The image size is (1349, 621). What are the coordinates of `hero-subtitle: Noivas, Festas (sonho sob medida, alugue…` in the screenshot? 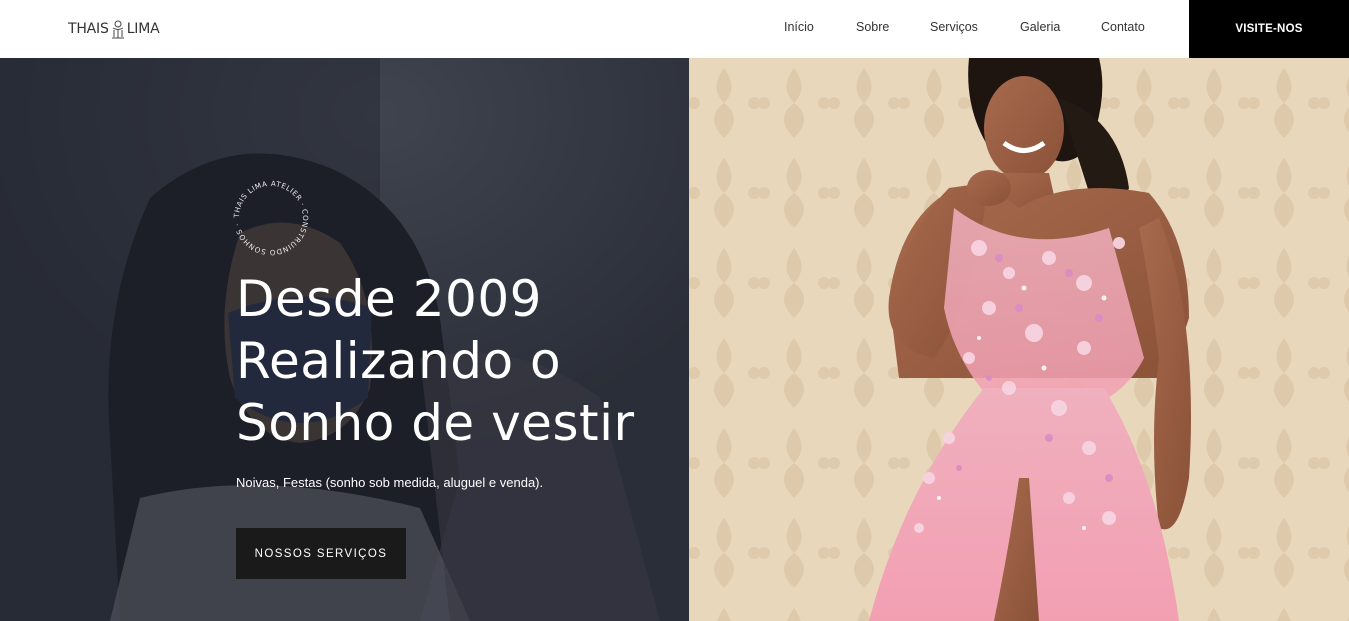 It's located at (390, 482).